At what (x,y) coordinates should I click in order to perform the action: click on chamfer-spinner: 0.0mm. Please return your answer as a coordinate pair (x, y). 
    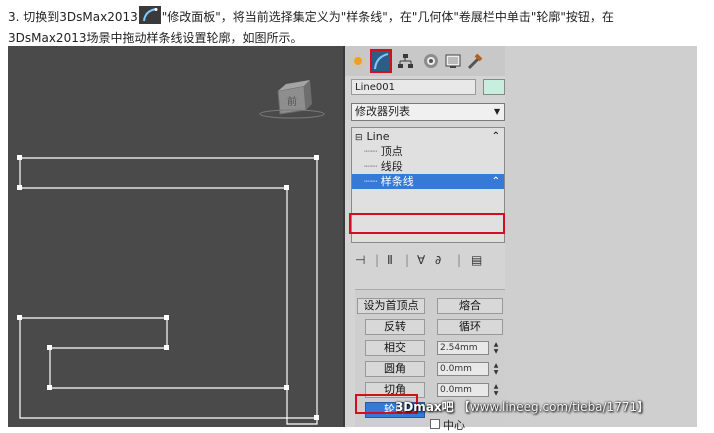
    Looking at the image, I should click on (463, 390).